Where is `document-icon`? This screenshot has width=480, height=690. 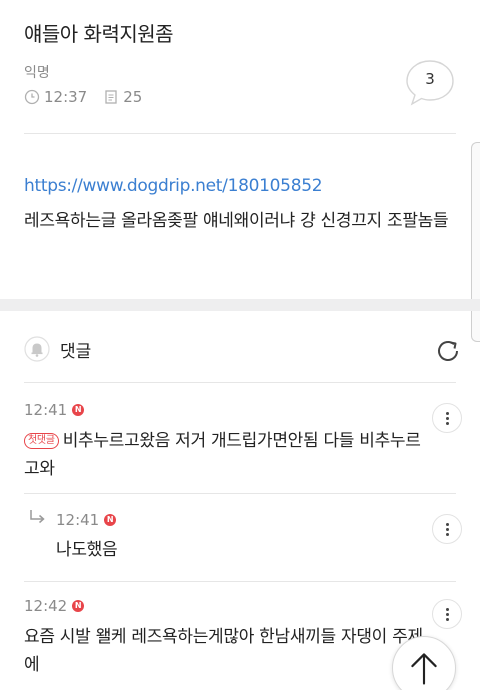 document-icon is located at coordinates (111, 97).